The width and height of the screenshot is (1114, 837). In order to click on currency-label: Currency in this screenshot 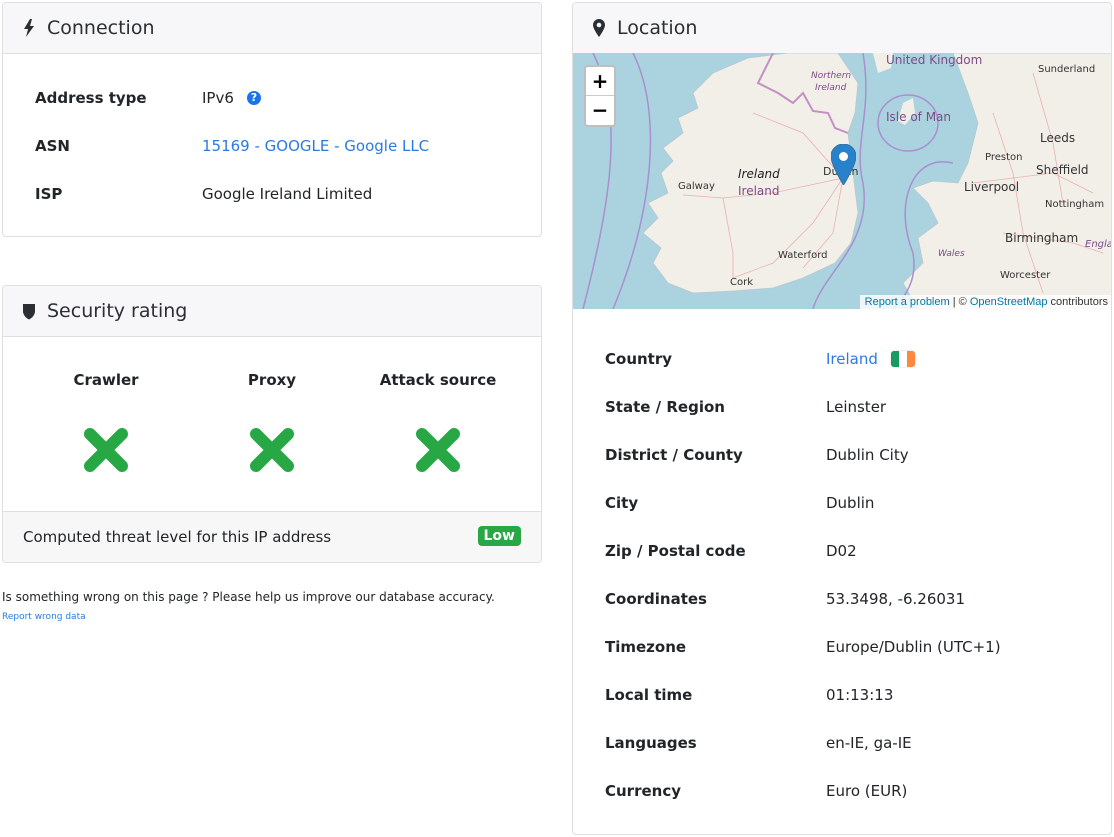, I will do `click(643, 791)`.